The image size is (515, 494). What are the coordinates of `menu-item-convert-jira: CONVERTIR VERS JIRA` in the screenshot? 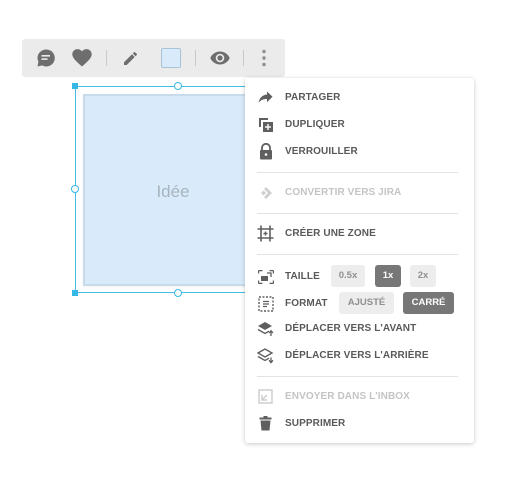 It's located at (359, 192).